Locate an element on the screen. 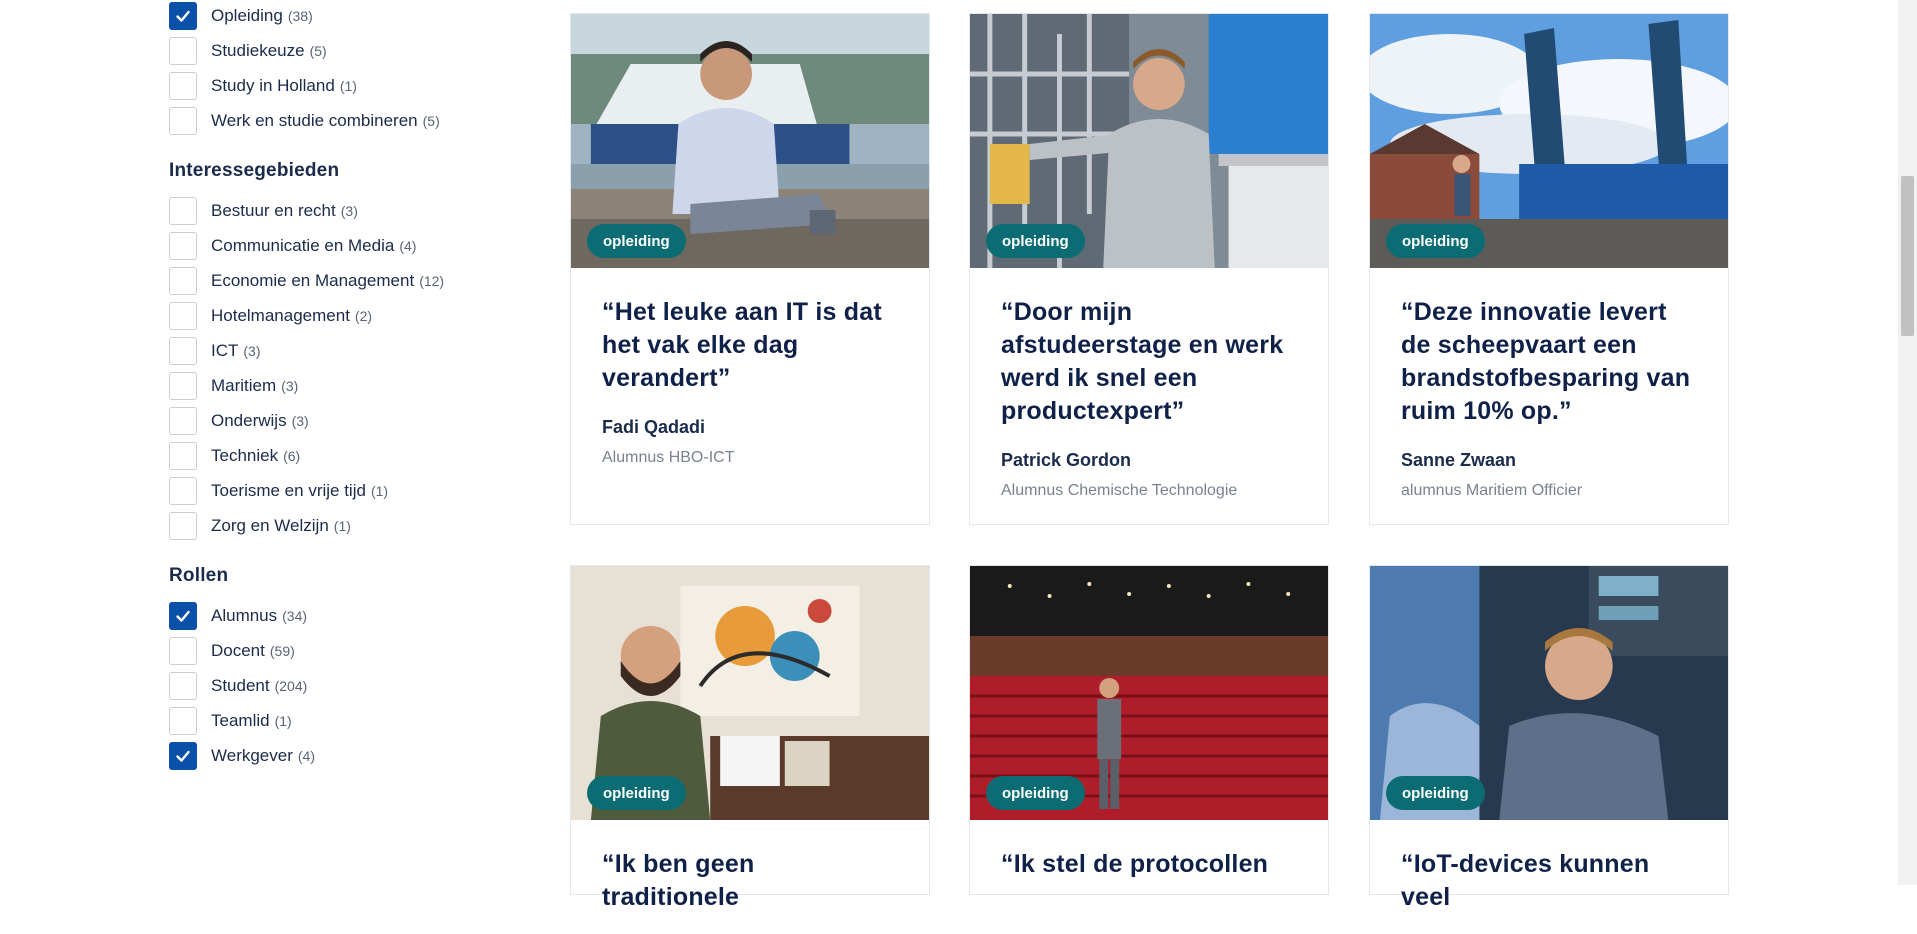 This screenshot has height=934, width=1917. man-on-dock-photo: opleiding is located at coordinates (750, 141).